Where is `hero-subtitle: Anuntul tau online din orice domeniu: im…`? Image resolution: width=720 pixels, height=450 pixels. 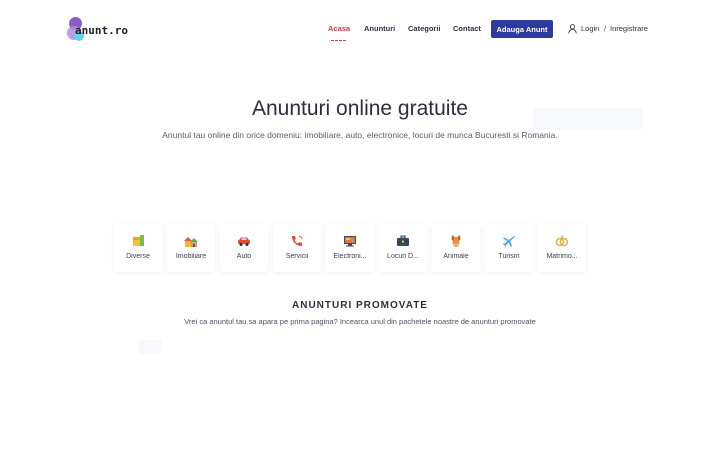 hero-subtitle: Anuntul tau online din orice domeniu: im… is located at coordinates (360, 135).